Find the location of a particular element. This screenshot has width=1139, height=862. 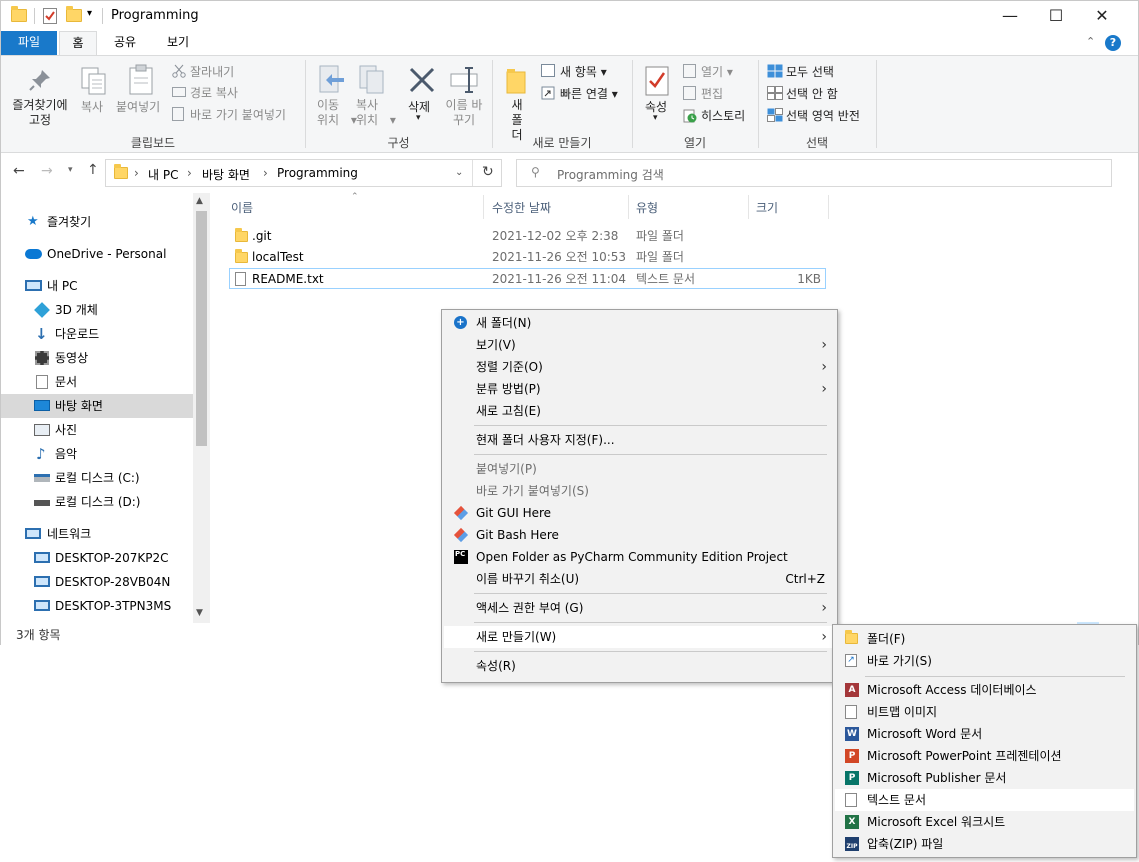

column-header-size: 크기 is located at coordinates (767, 207).